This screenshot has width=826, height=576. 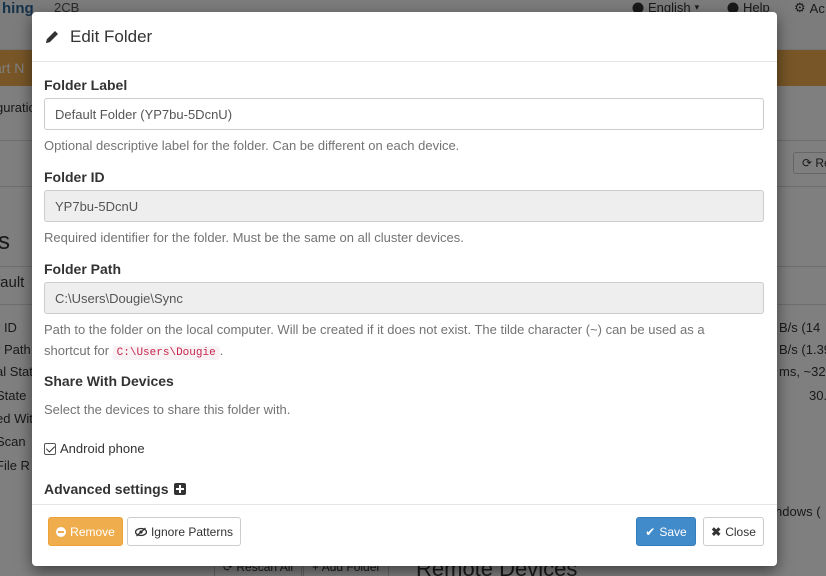 I want to click on modal-title: Edit Folder, so click(x=111, y=36).